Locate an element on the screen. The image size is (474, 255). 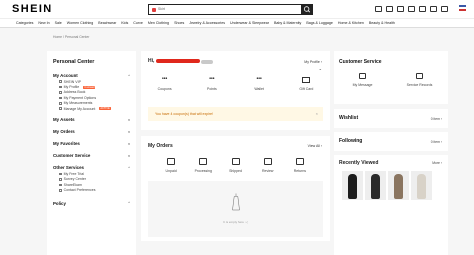
nav-item: Bags & Luggage is located at coordinates (319, 23).